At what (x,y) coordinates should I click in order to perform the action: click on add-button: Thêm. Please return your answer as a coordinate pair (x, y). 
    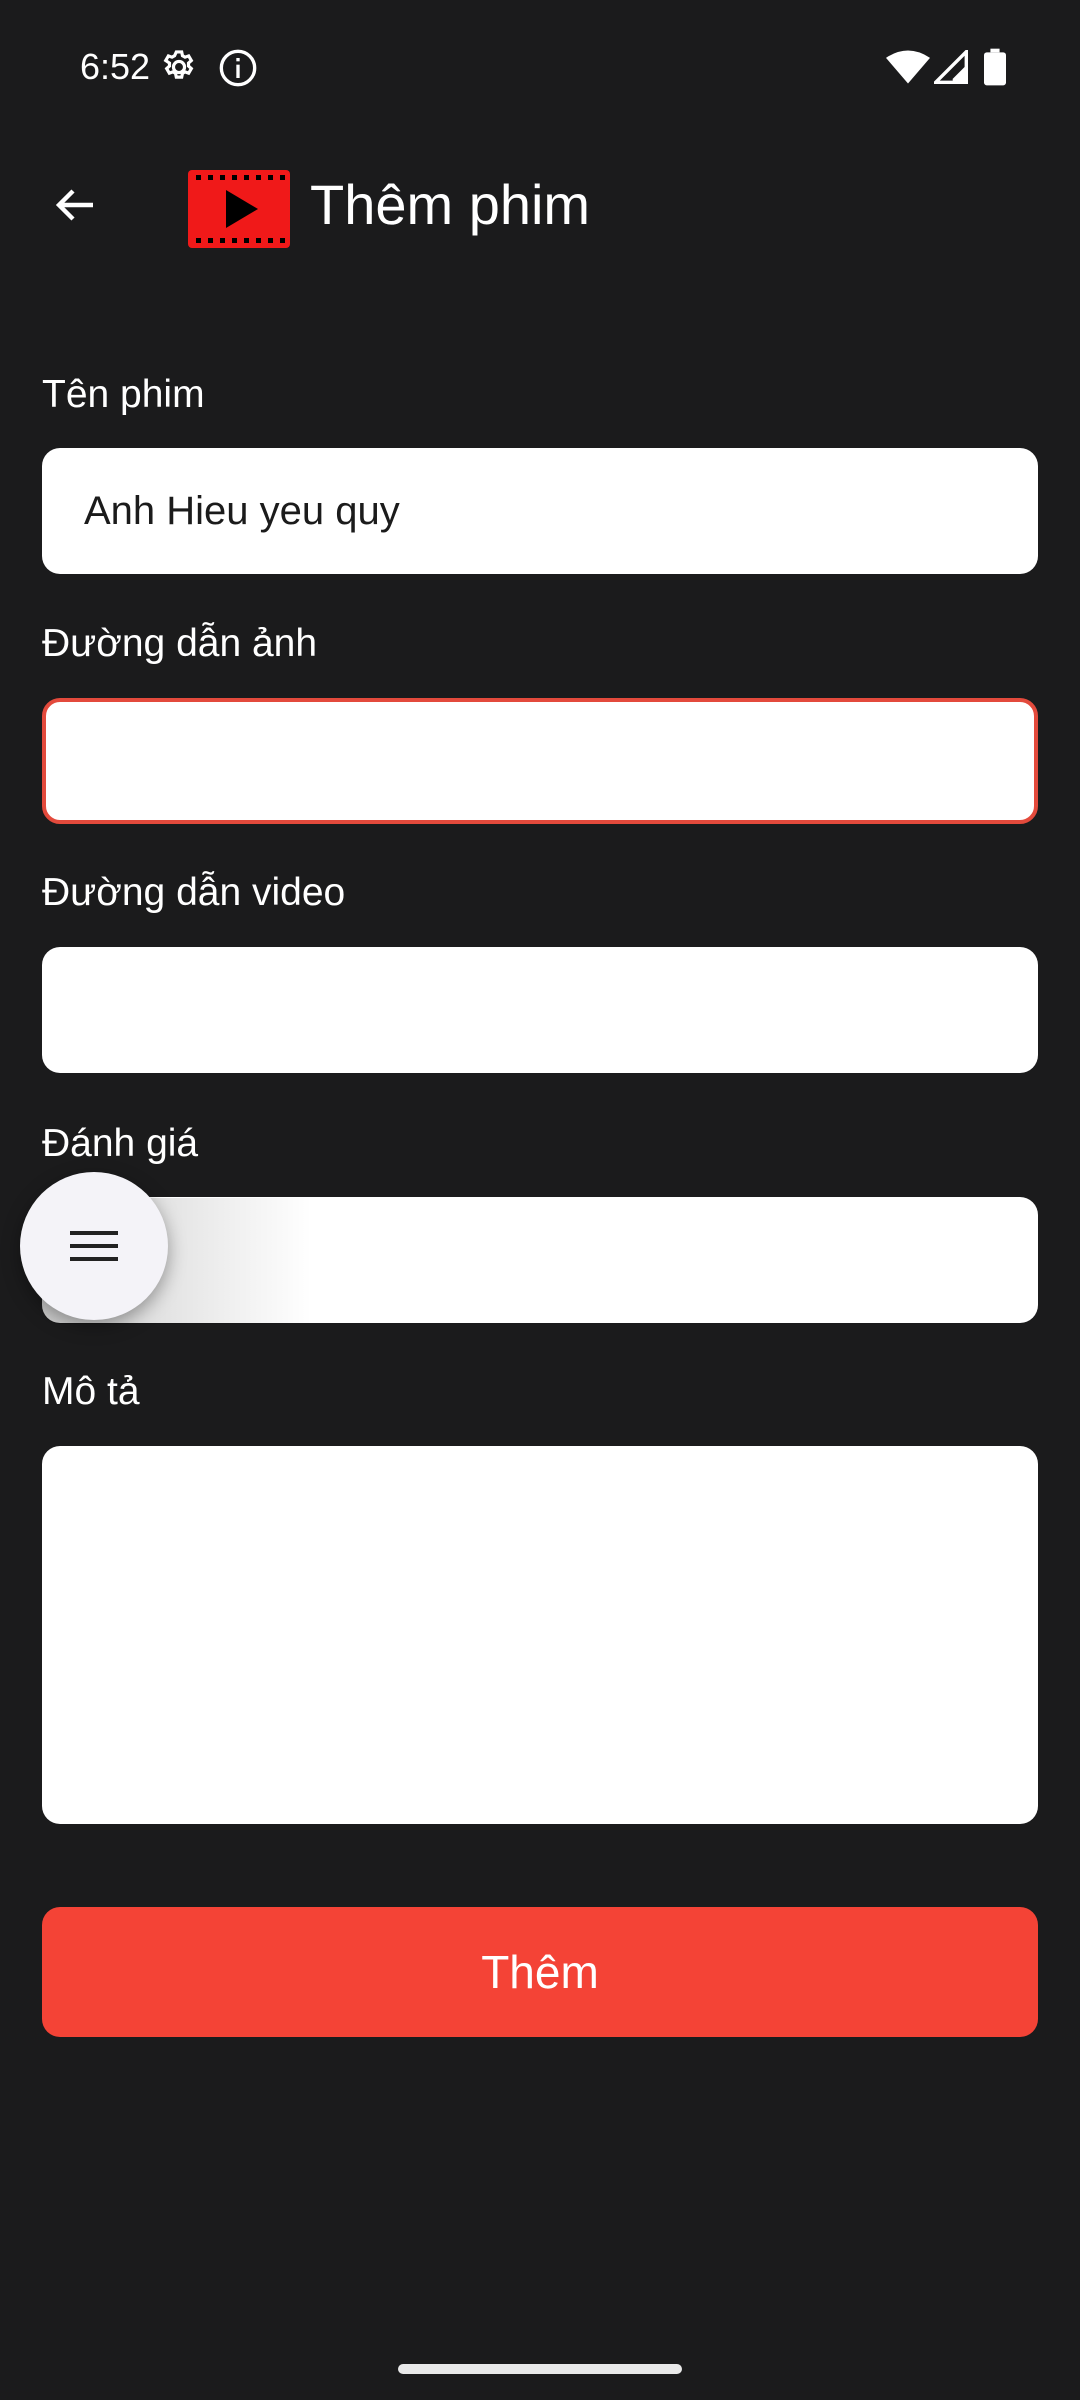
    Looking at the image, I should click on (540, 1972).